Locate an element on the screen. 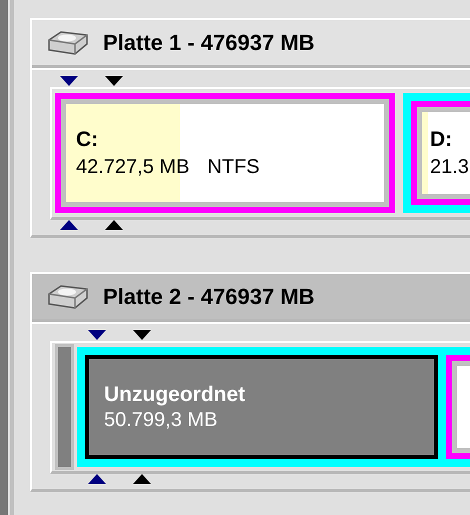 The height and width of the screenshot is (515, 470). partition-size: 21.3 is located at coordinates (449, 167).